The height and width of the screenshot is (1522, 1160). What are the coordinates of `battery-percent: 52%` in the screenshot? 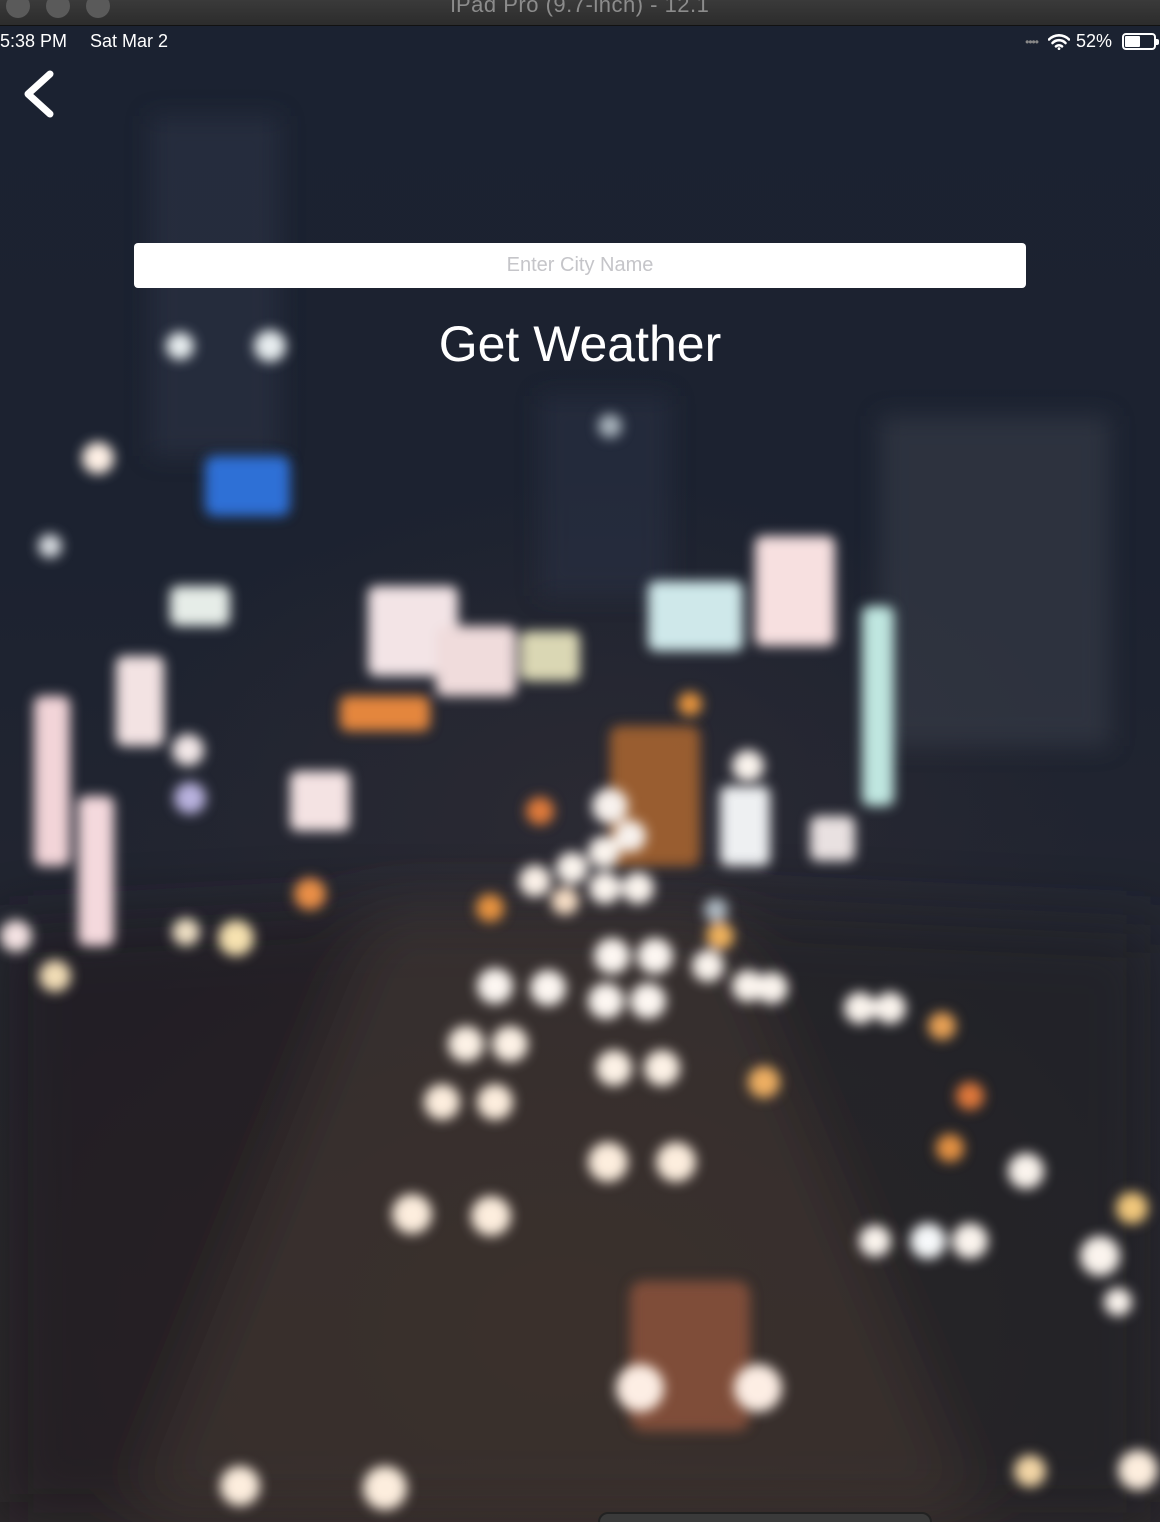 It's located at (1093, 41).